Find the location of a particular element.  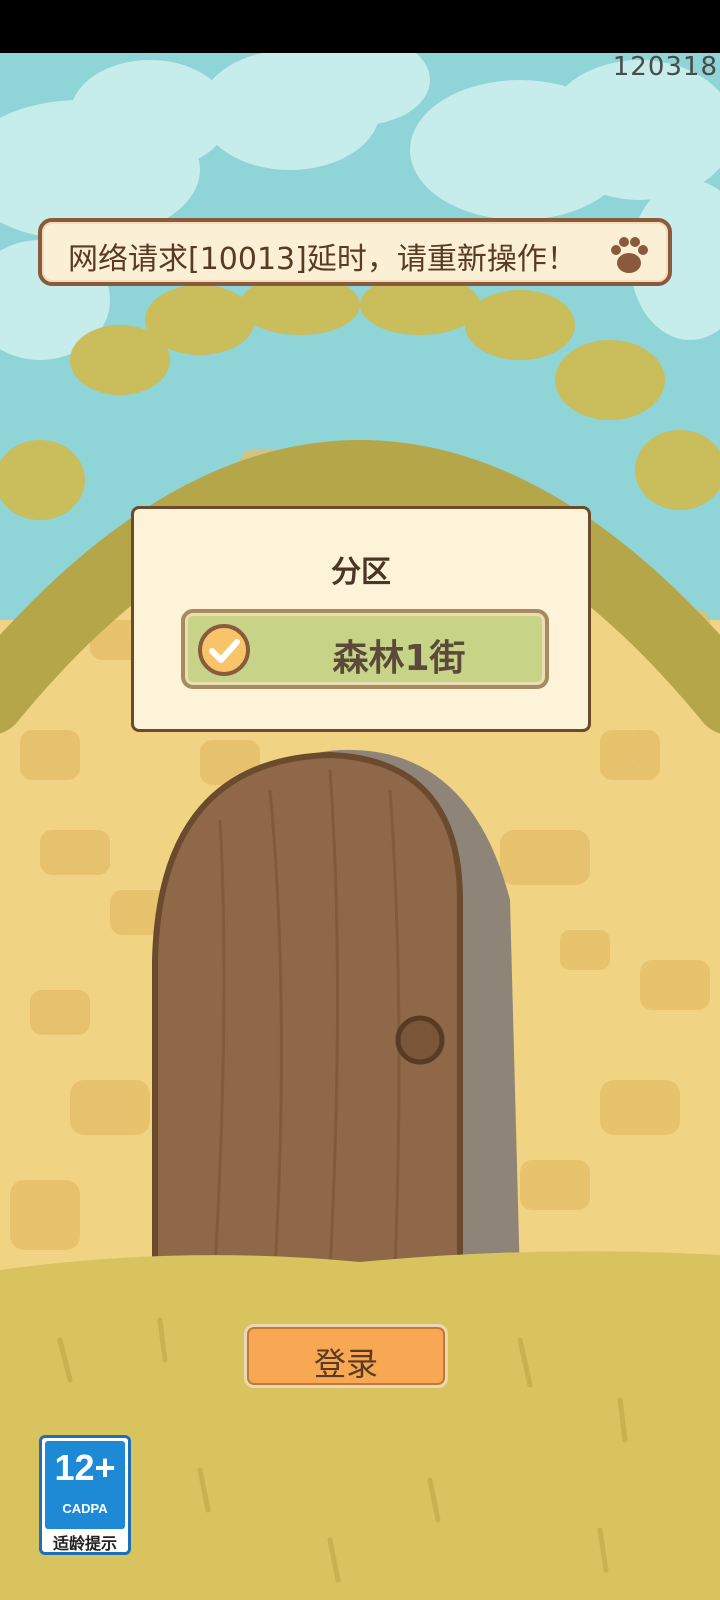

version-code: 120318 is located at coordinates (665, 67).